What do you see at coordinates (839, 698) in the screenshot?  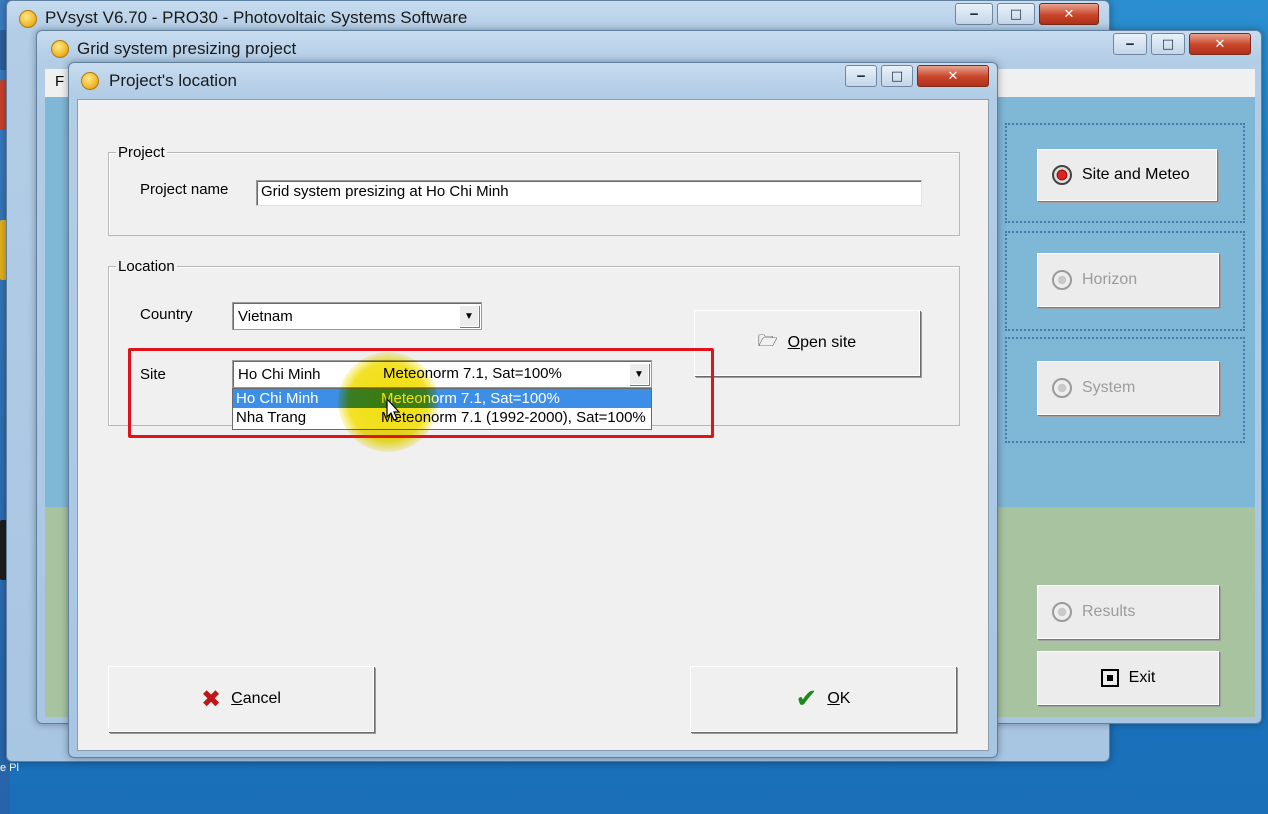 I see `ok-label: OK` at bounding box center [839, 698].